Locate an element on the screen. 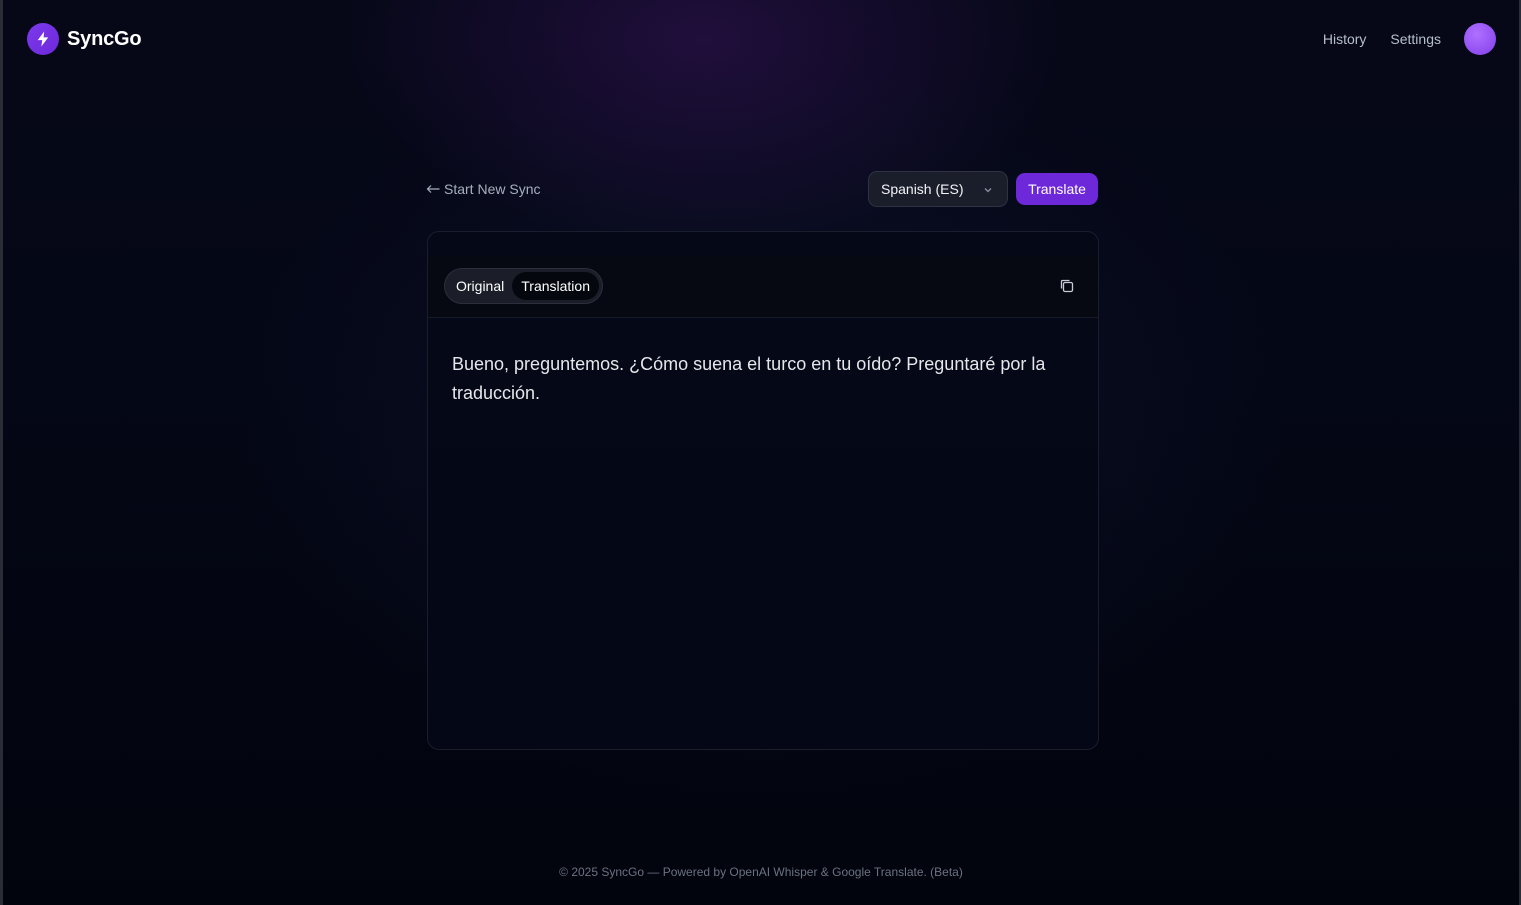 This screenshot has width=1521, height=905. start-new-sync-link: Start New Sync is located at coordinates (483, 189).